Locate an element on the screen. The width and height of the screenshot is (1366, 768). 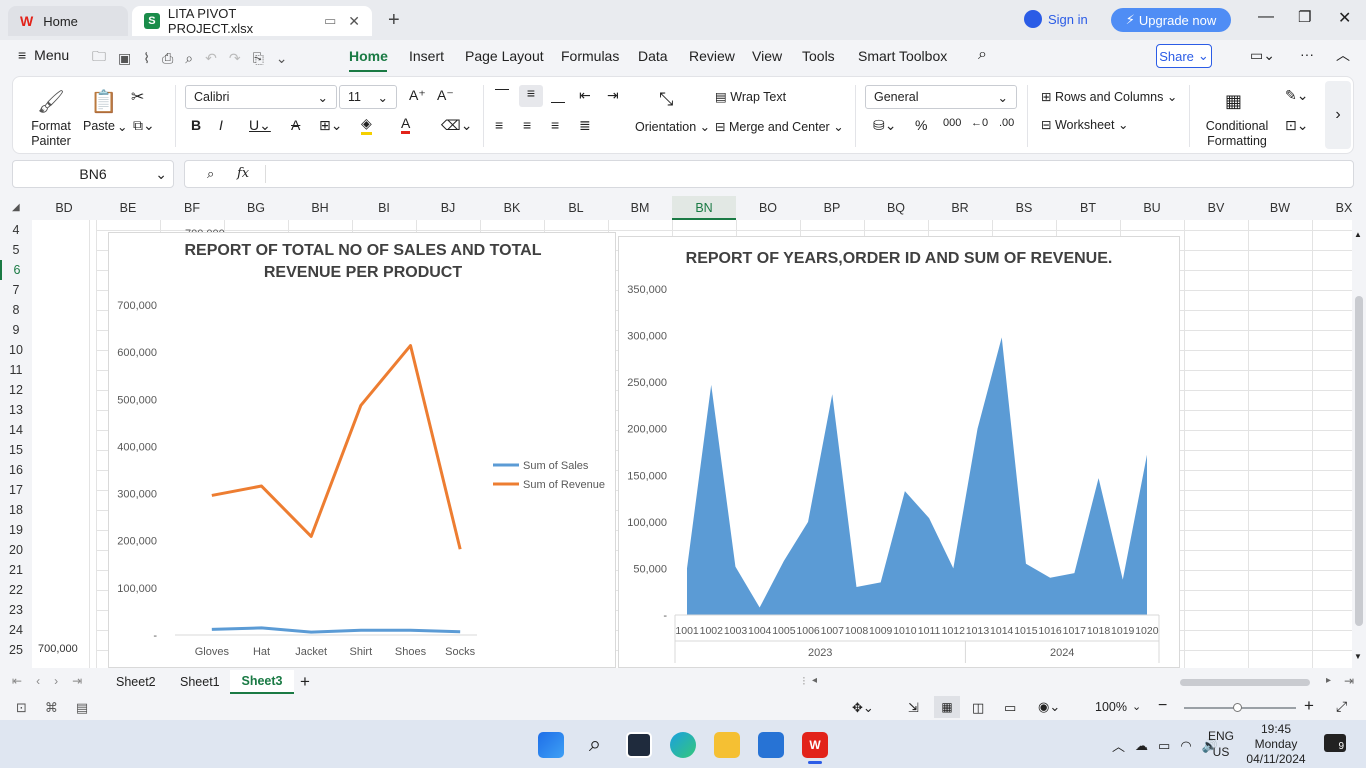
column-header-bi: BI is located at coordinates (384, 208).